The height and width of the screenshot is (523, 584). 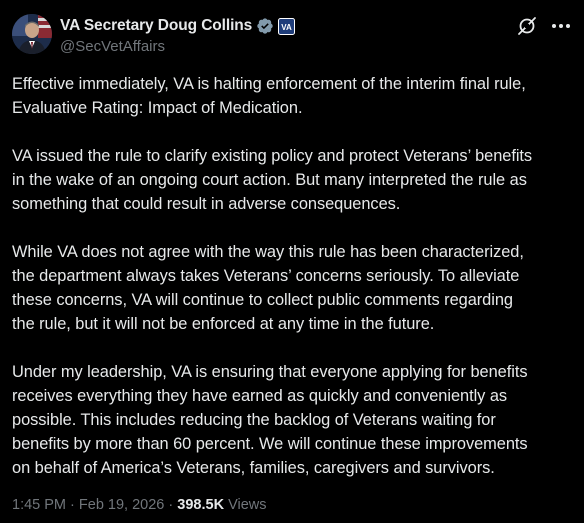 What do you see at coordinates (177, 46) in the screenshot?
I see `author-handle: @SecVetAffairs` at bounding box center [177, 46].